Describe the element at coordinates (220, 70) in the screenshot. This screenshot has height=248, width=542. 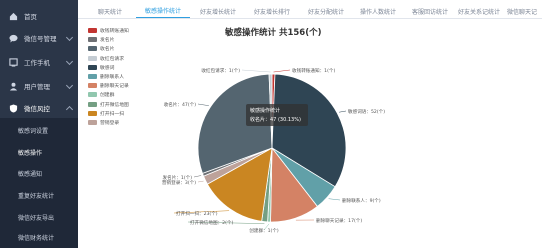
I see `pie-label: 收红包请求：1(个)` at that location.